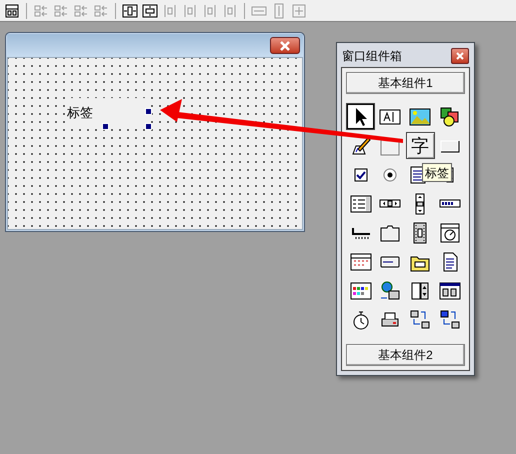 Image resolution: width=516 pixels, height=454 pixels. I want to click on group-button: 基本组件1, so click(405, 83).